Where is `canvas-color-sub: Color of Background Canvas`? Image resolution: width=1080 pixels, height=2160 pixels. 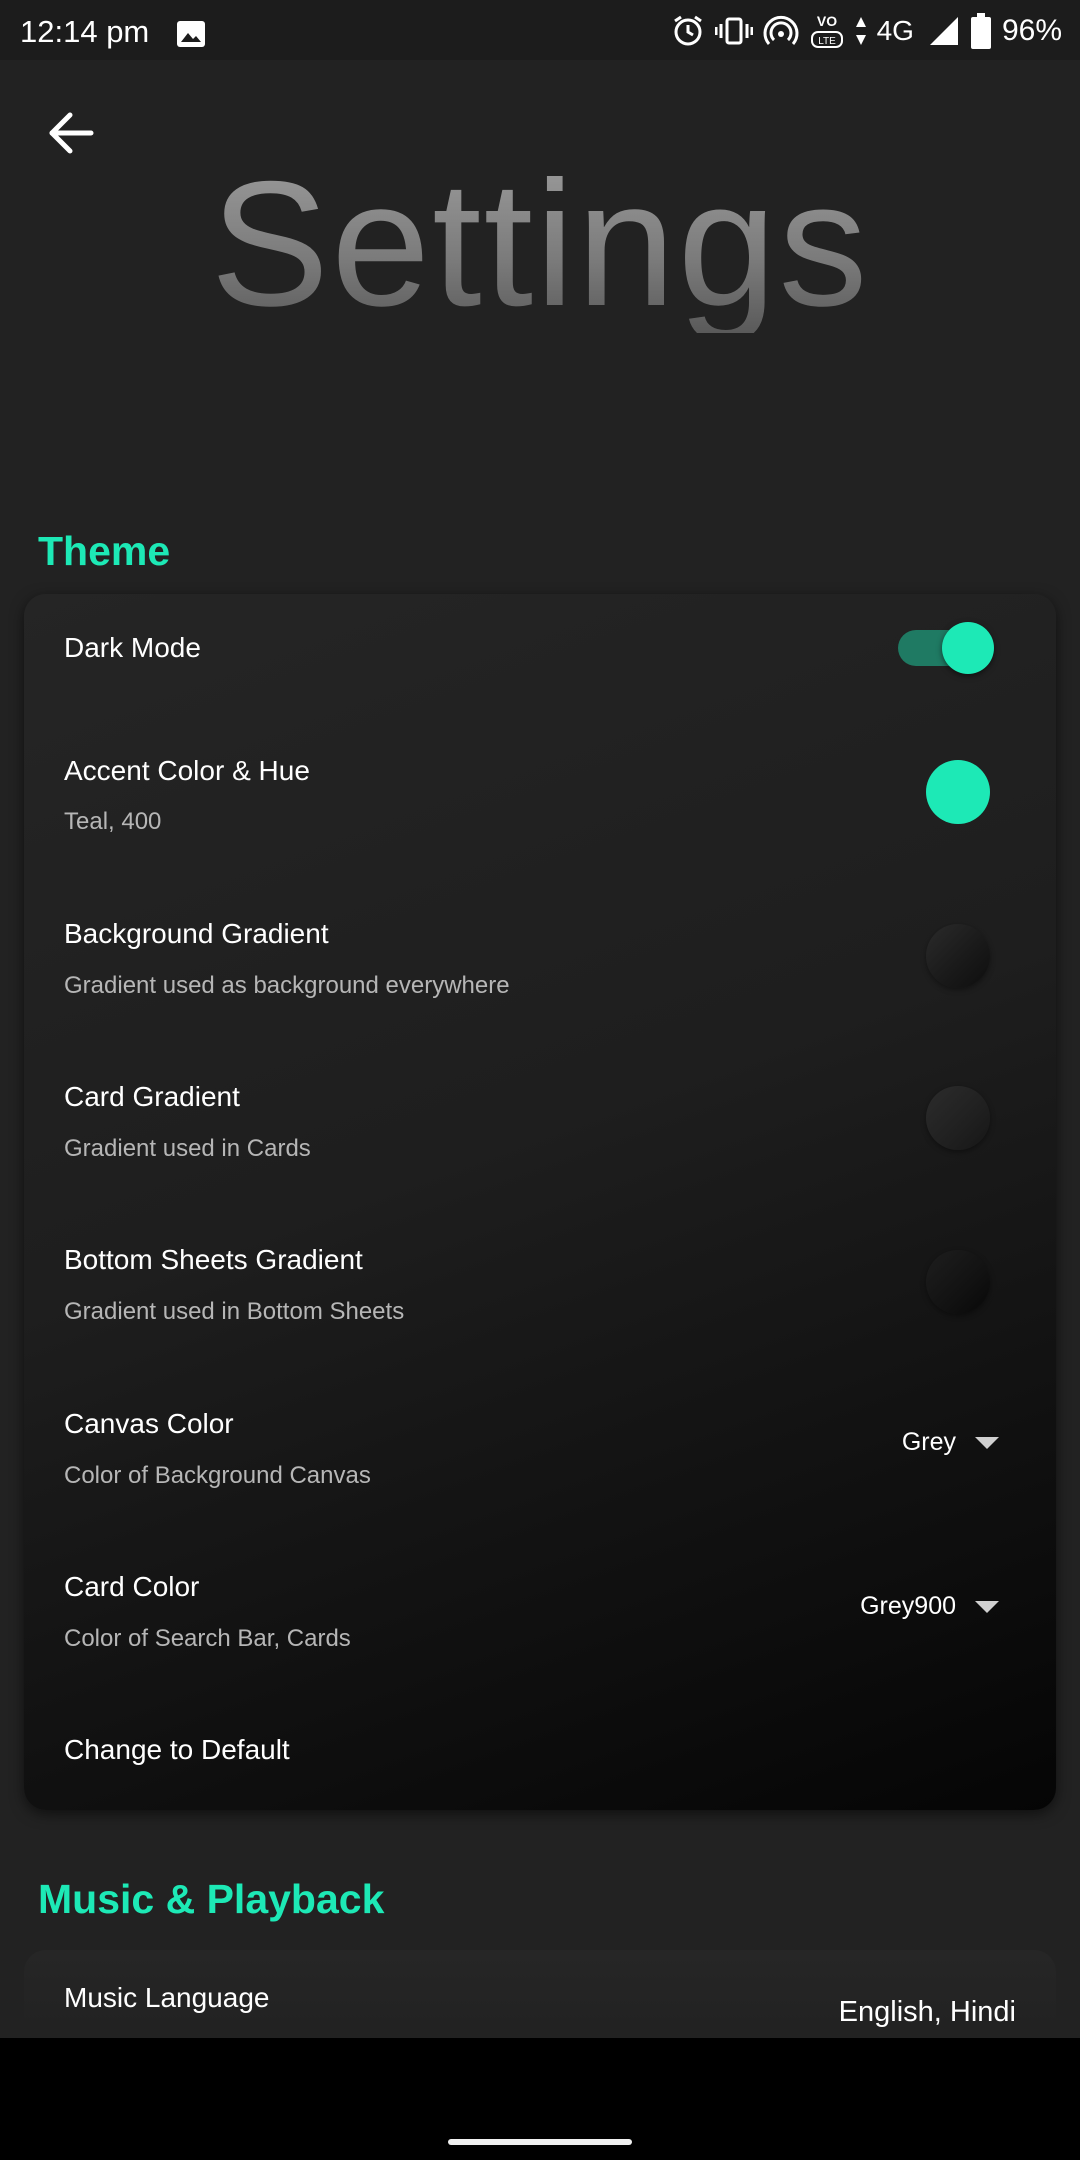
canvas-color-sub: Color of Background Canvas is located at coordinates (217, 1475).